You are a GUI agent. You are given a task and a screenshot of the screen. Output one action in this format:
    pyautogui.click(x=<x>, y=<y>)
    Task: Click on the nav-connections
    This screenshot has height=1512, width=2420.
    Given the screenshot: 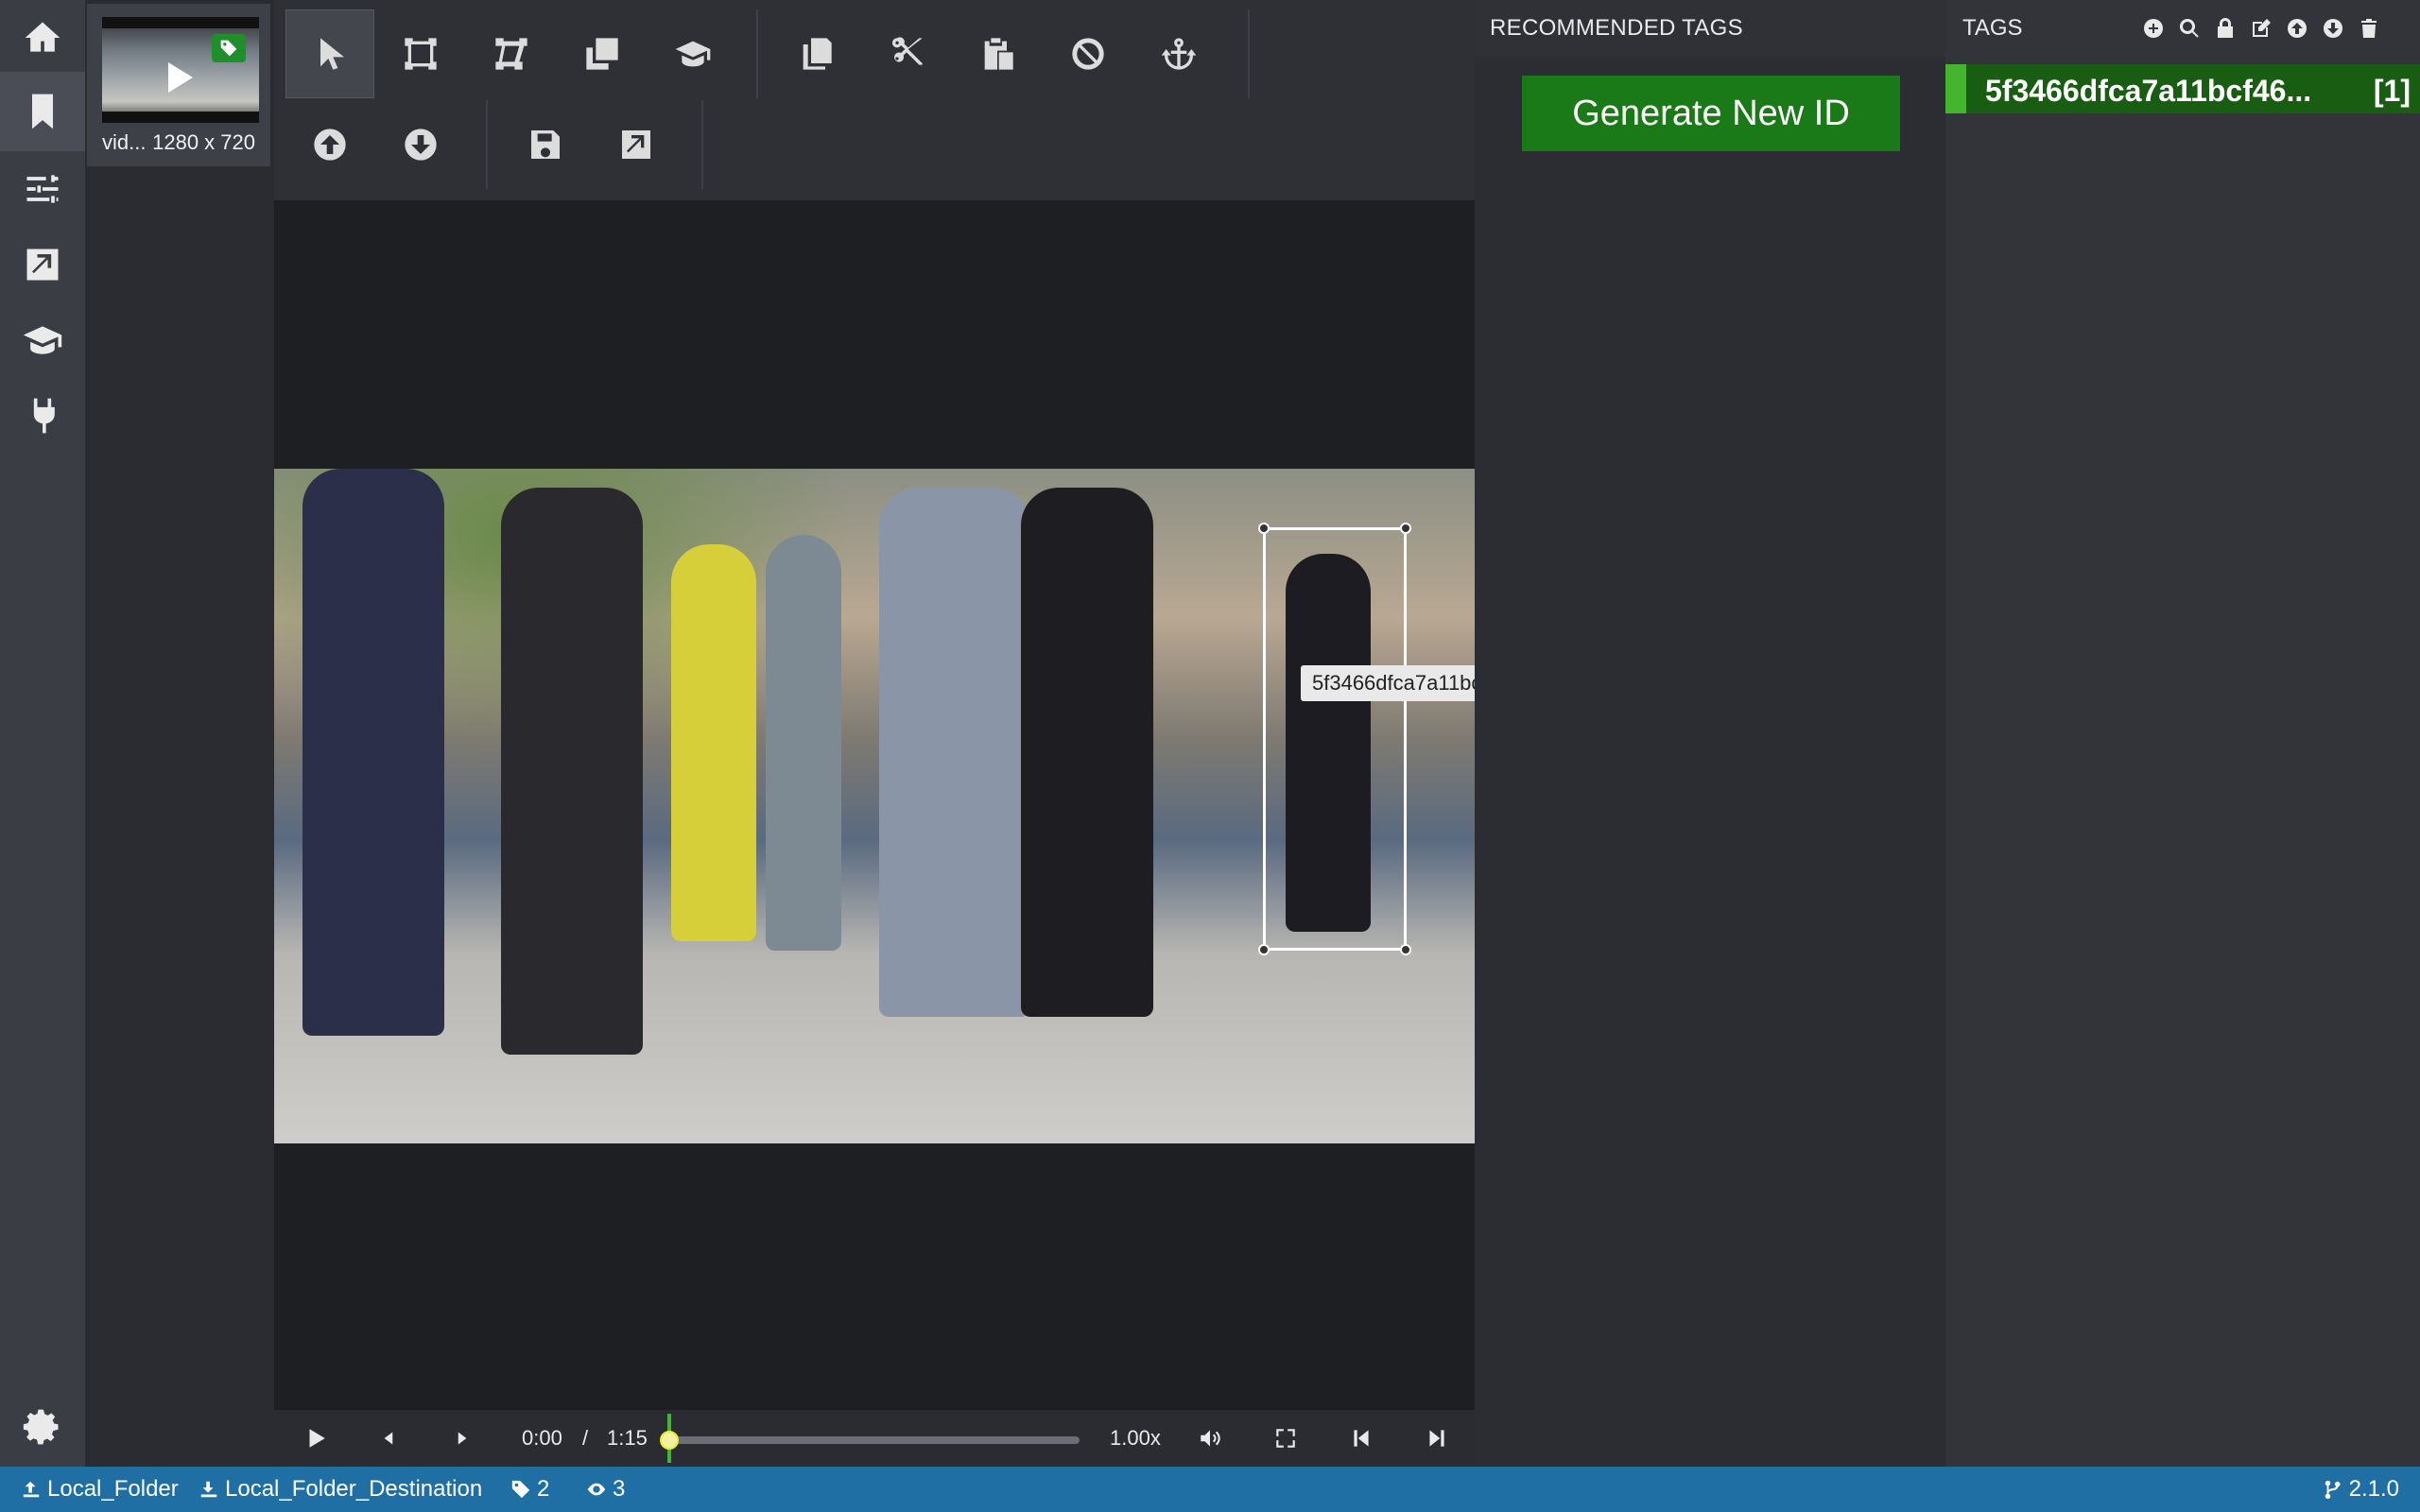 What is the action you would take?
    pyautogui.click(x=42, y=416)
    